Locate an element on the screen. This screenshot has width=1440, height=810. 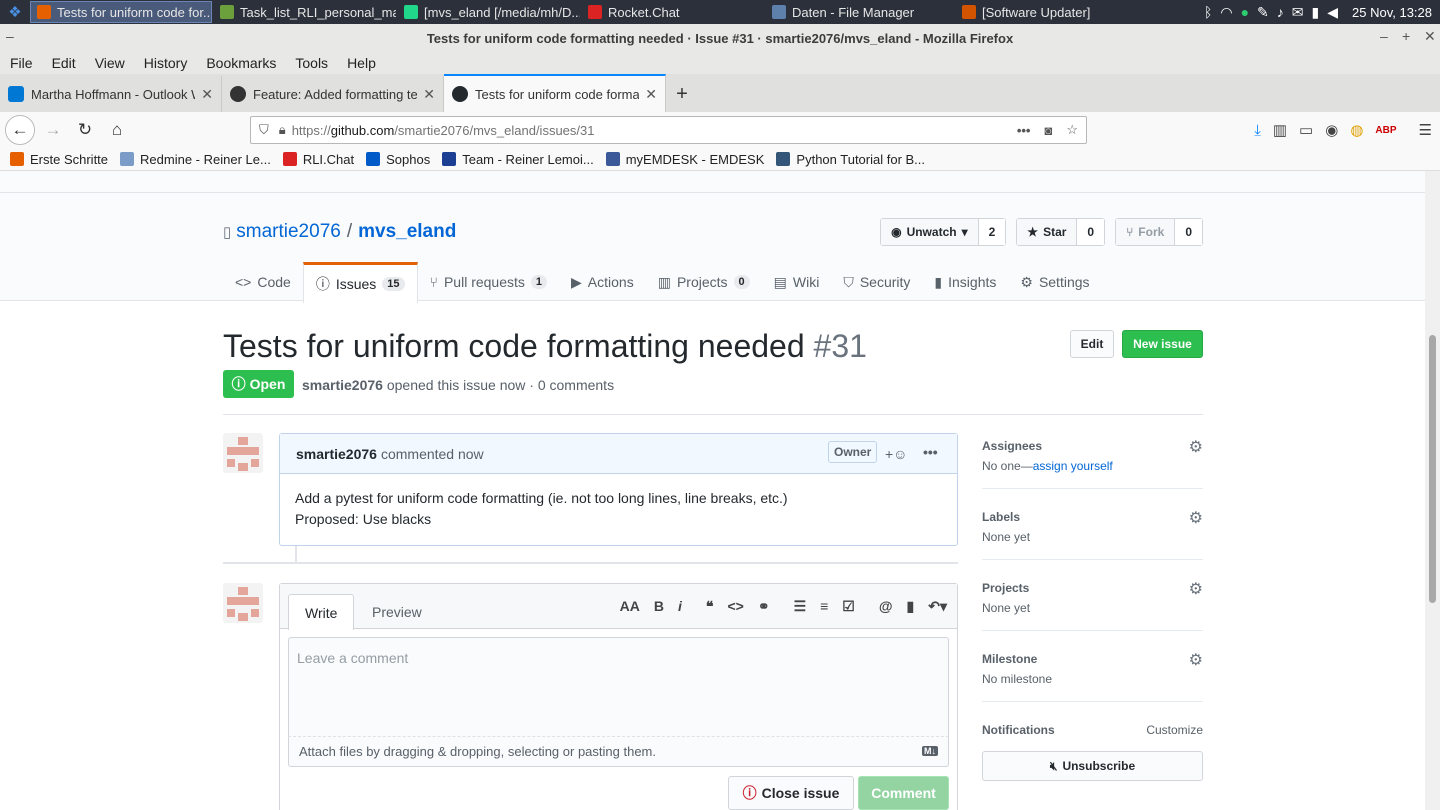
sidebar-heading: Labels is located at coordinates (1092, 517).